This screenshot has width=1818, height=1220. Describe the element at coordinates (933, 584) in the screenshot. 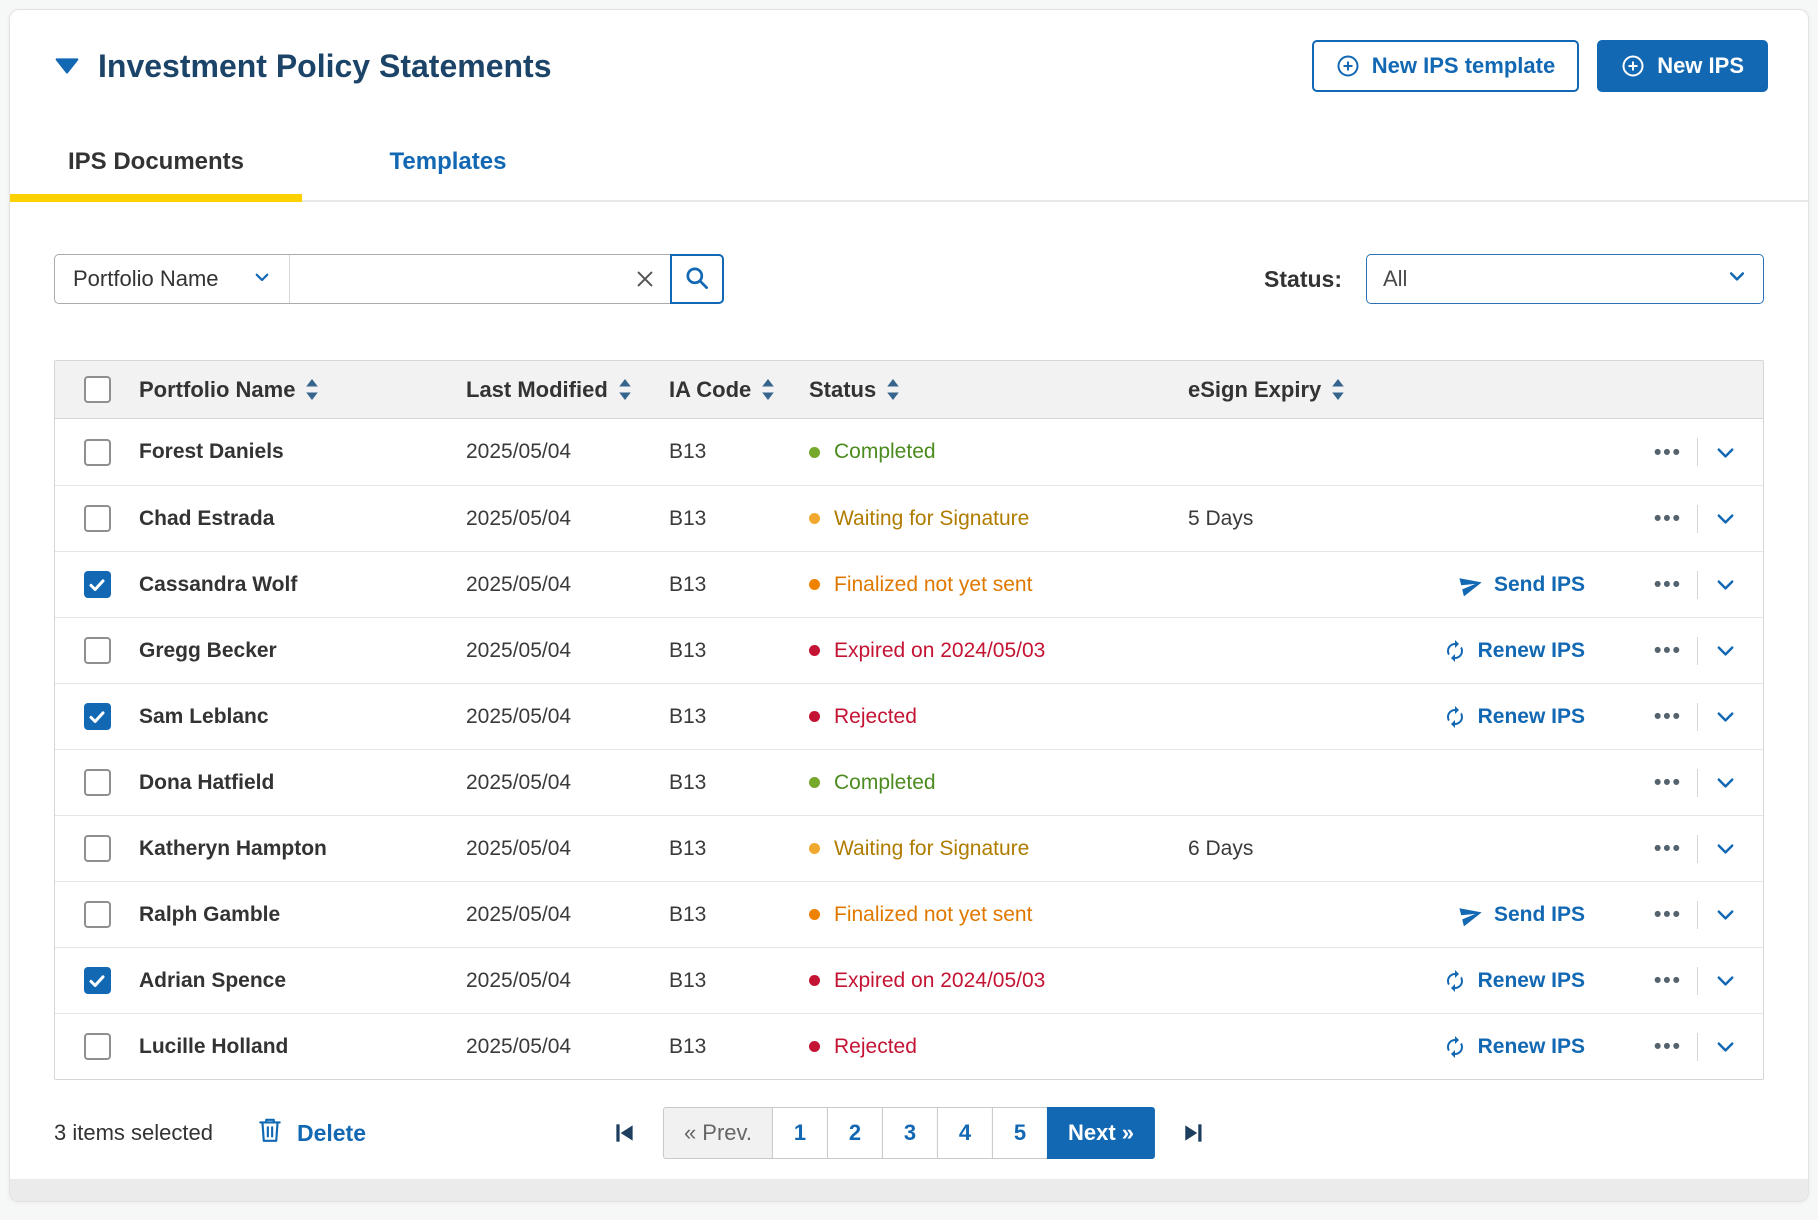

I see `status-text: Finalized not yet sent` at that location.